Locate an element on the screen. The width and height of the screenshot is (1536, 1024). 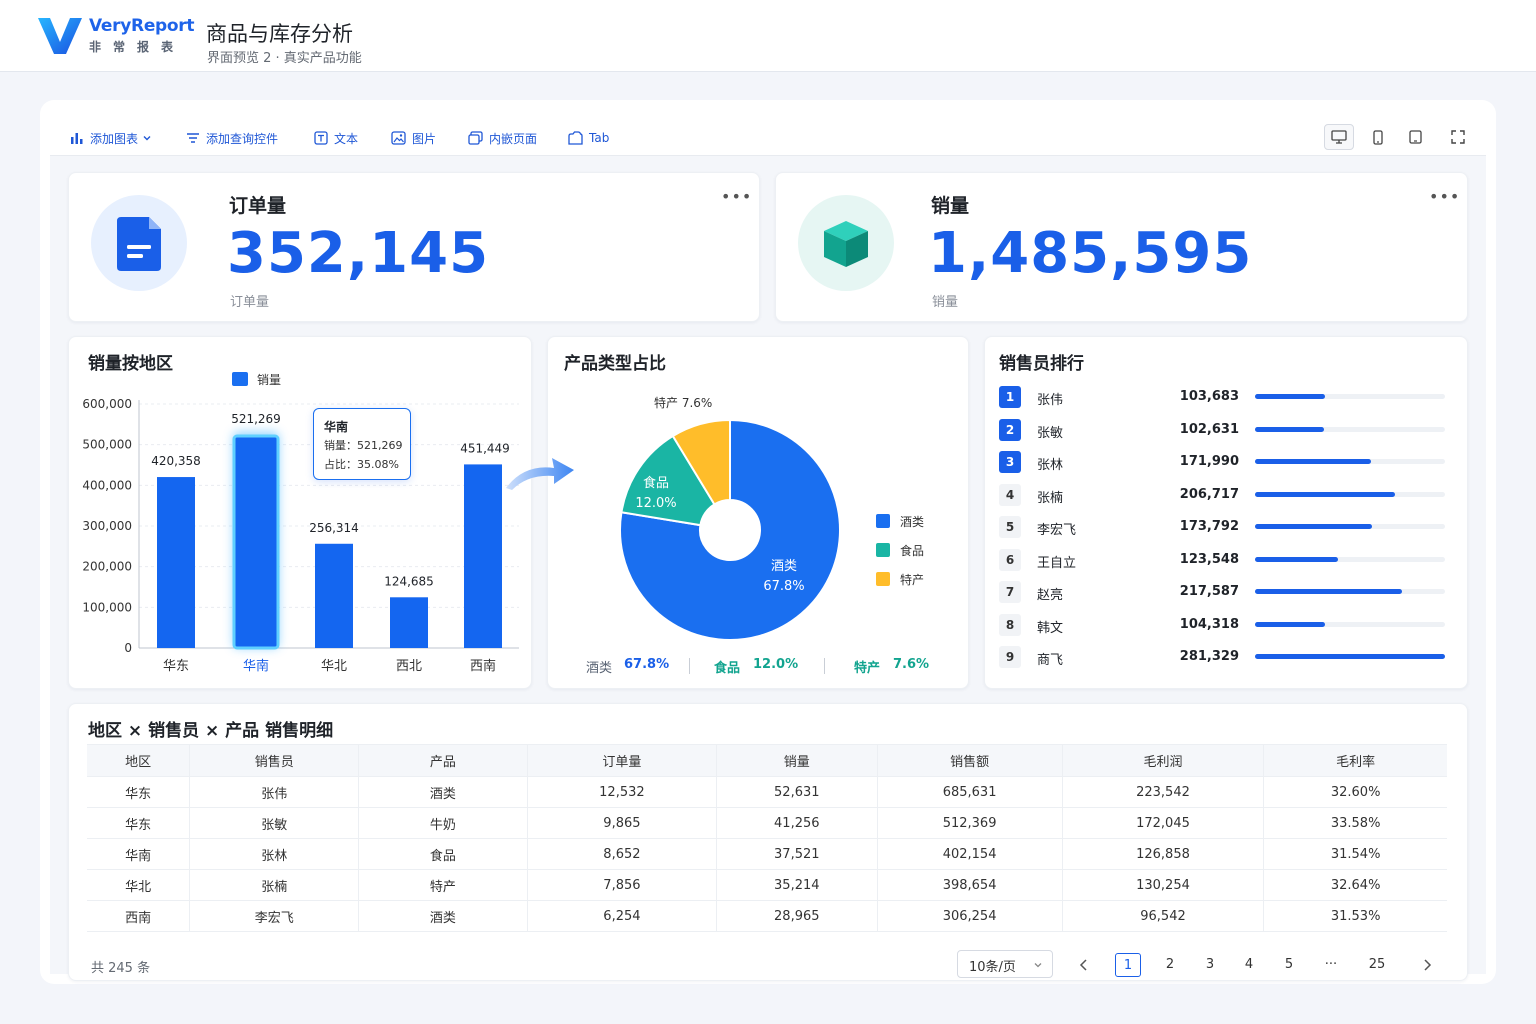
add-tab-button: Tab is located at coordinates (588, 138).